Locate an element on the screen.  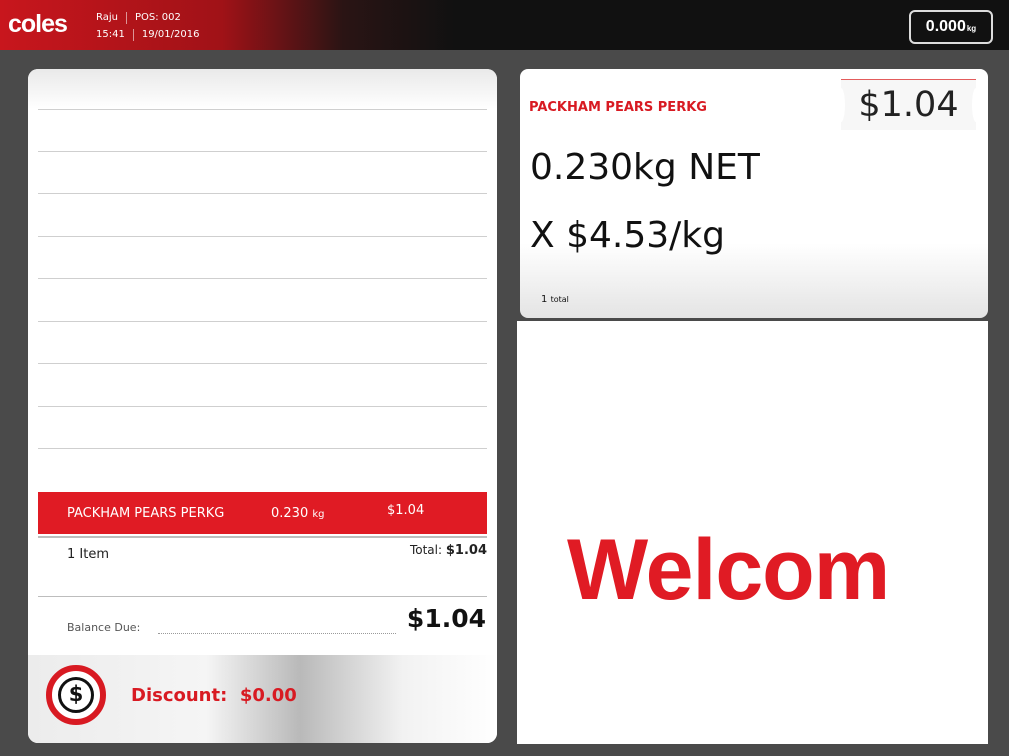
total-value: $1.04 is located at coordinates (466, 550).